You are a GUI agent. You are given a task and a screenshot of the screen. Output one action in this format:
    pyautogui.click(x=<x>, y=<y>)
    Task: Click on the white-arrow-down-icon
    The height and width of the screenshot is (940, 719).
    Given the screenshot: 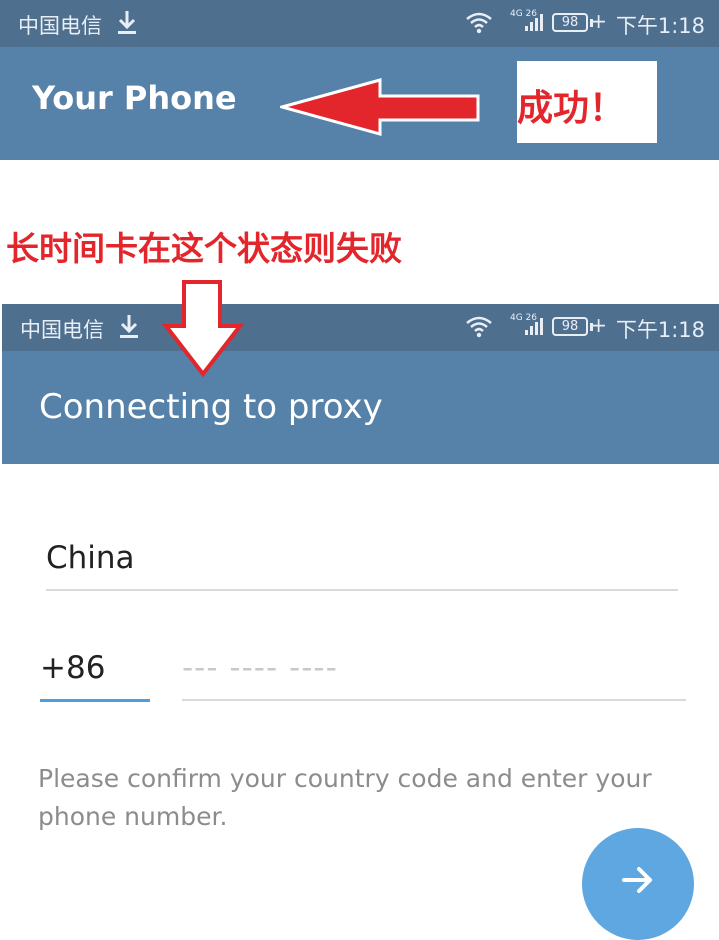 What is the action you would take?
    pyautogui.click(x=203, y=329)
    